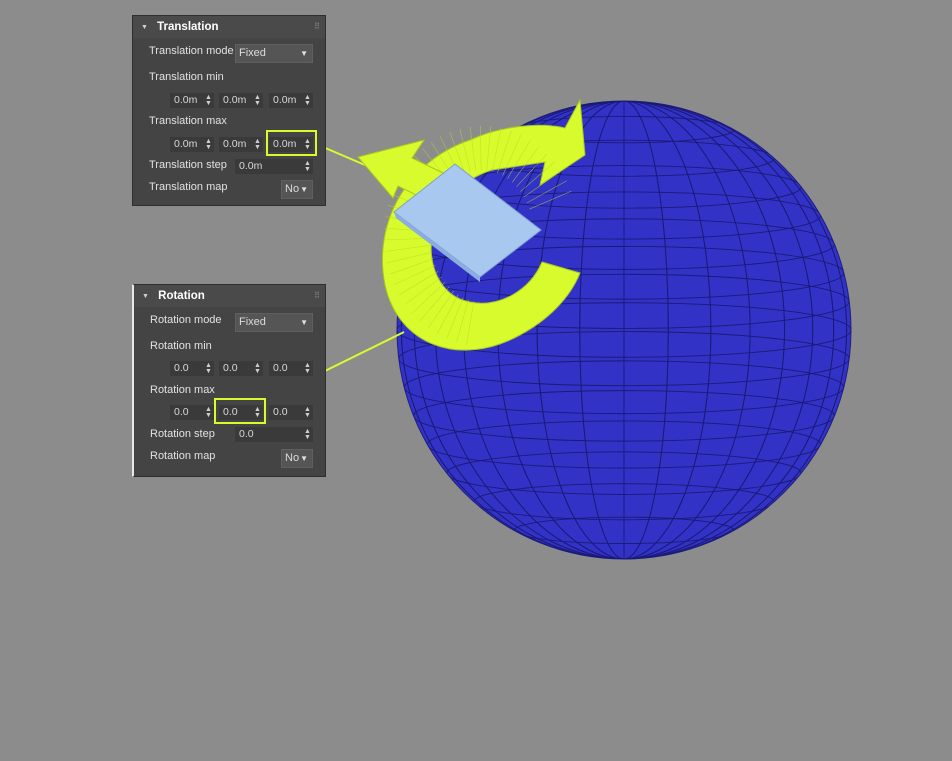 This screenshot has height=761, width=952. What do you see at coordinates (280, 412) in the screenshot?
I see `rotation-max-z-value: 0.0` at bounding box center [280, 412].